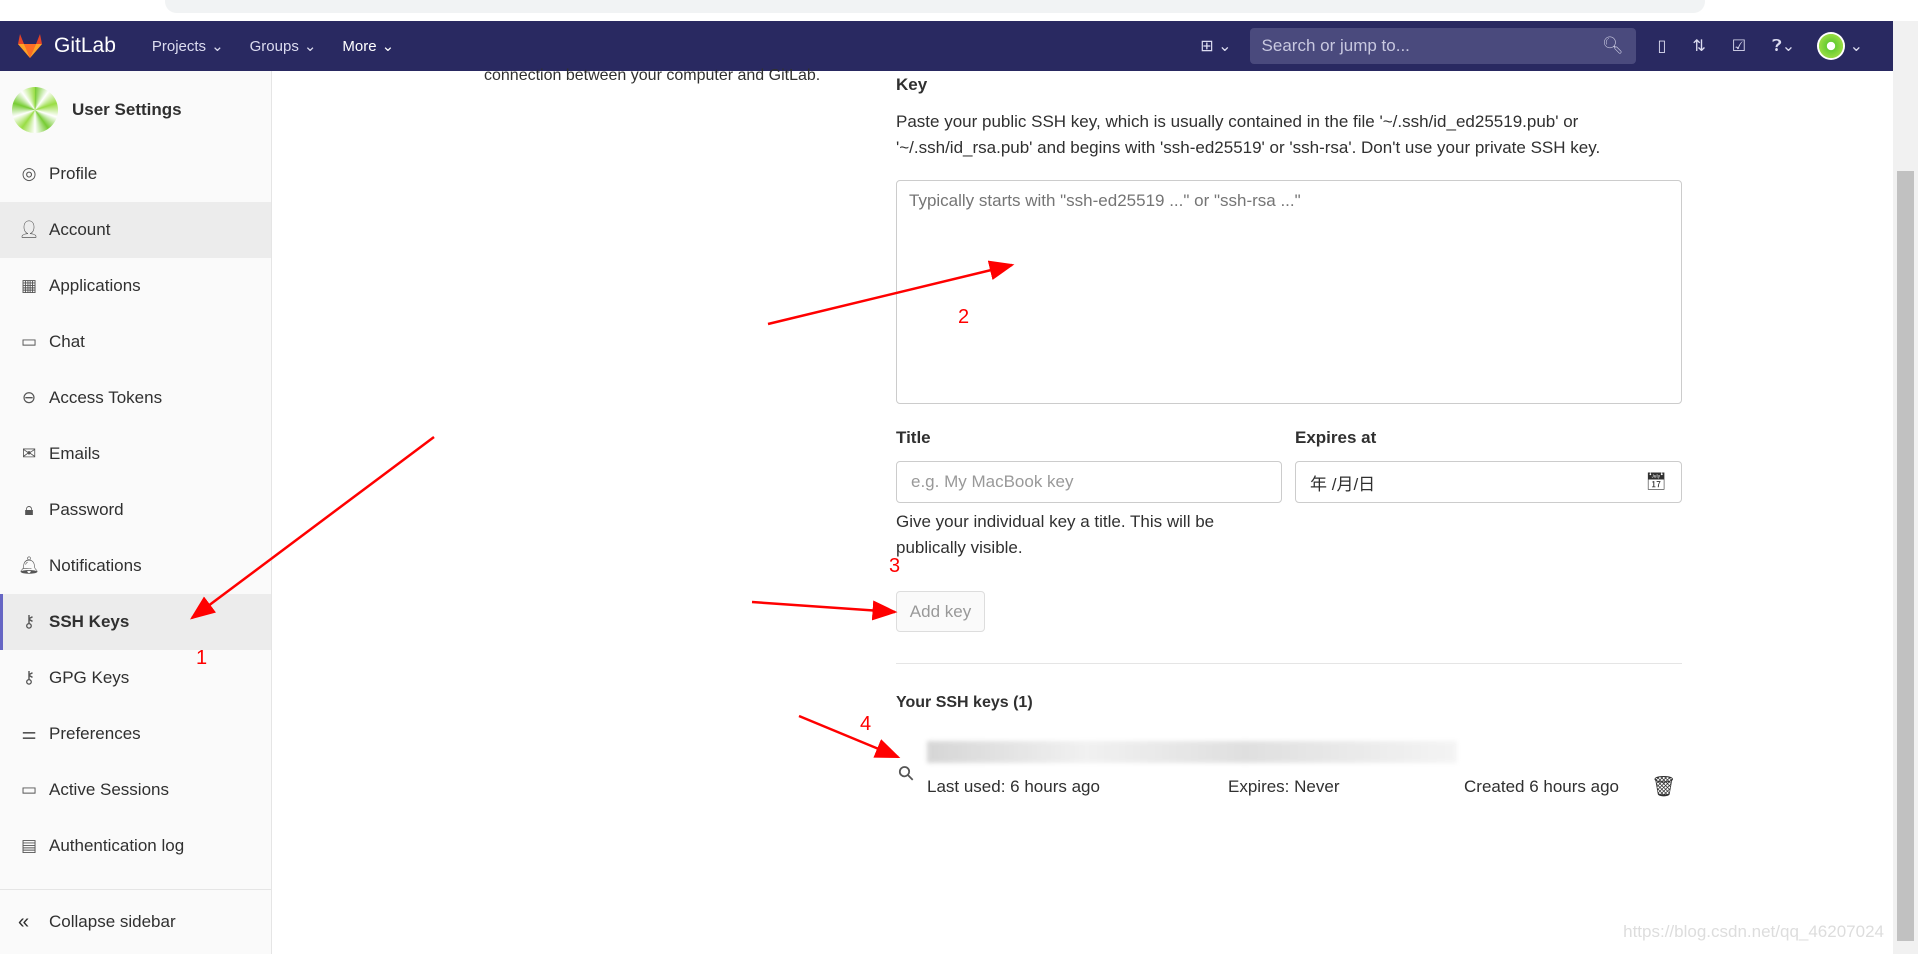 The image size is (1918, 954). Describe the element at coordinates (135, 454) in the screenshot. I see `sidebar-item-emails: ✉ Emails` at that location.